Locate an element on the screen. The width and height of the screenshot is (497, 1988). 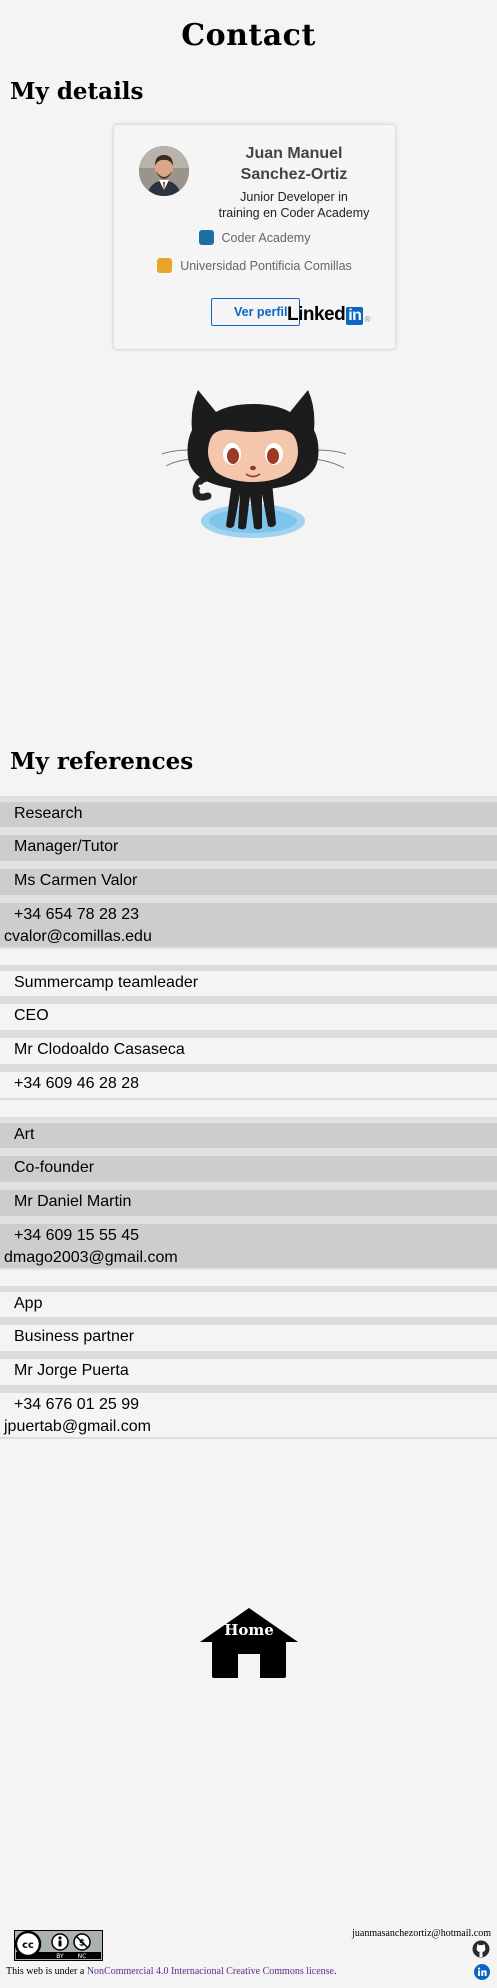
reference-field: Summercamp teamleader is located at coordinates (248, 981).